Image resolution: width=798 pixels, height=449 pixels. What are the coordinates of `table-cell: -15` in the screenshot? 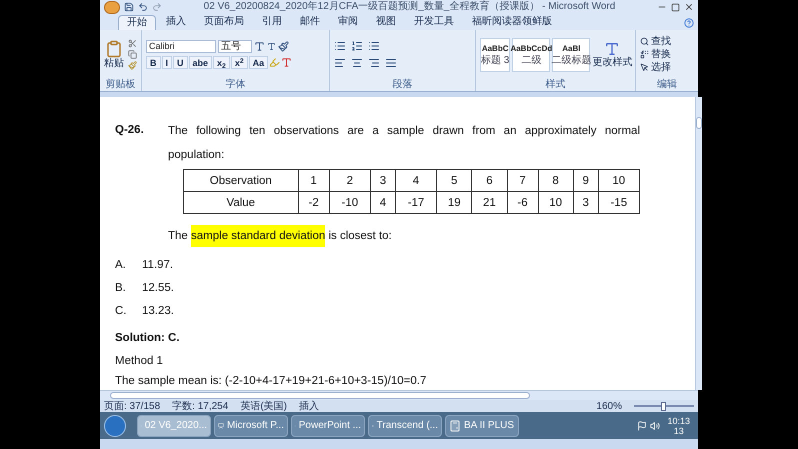 It's located at (619, 203).